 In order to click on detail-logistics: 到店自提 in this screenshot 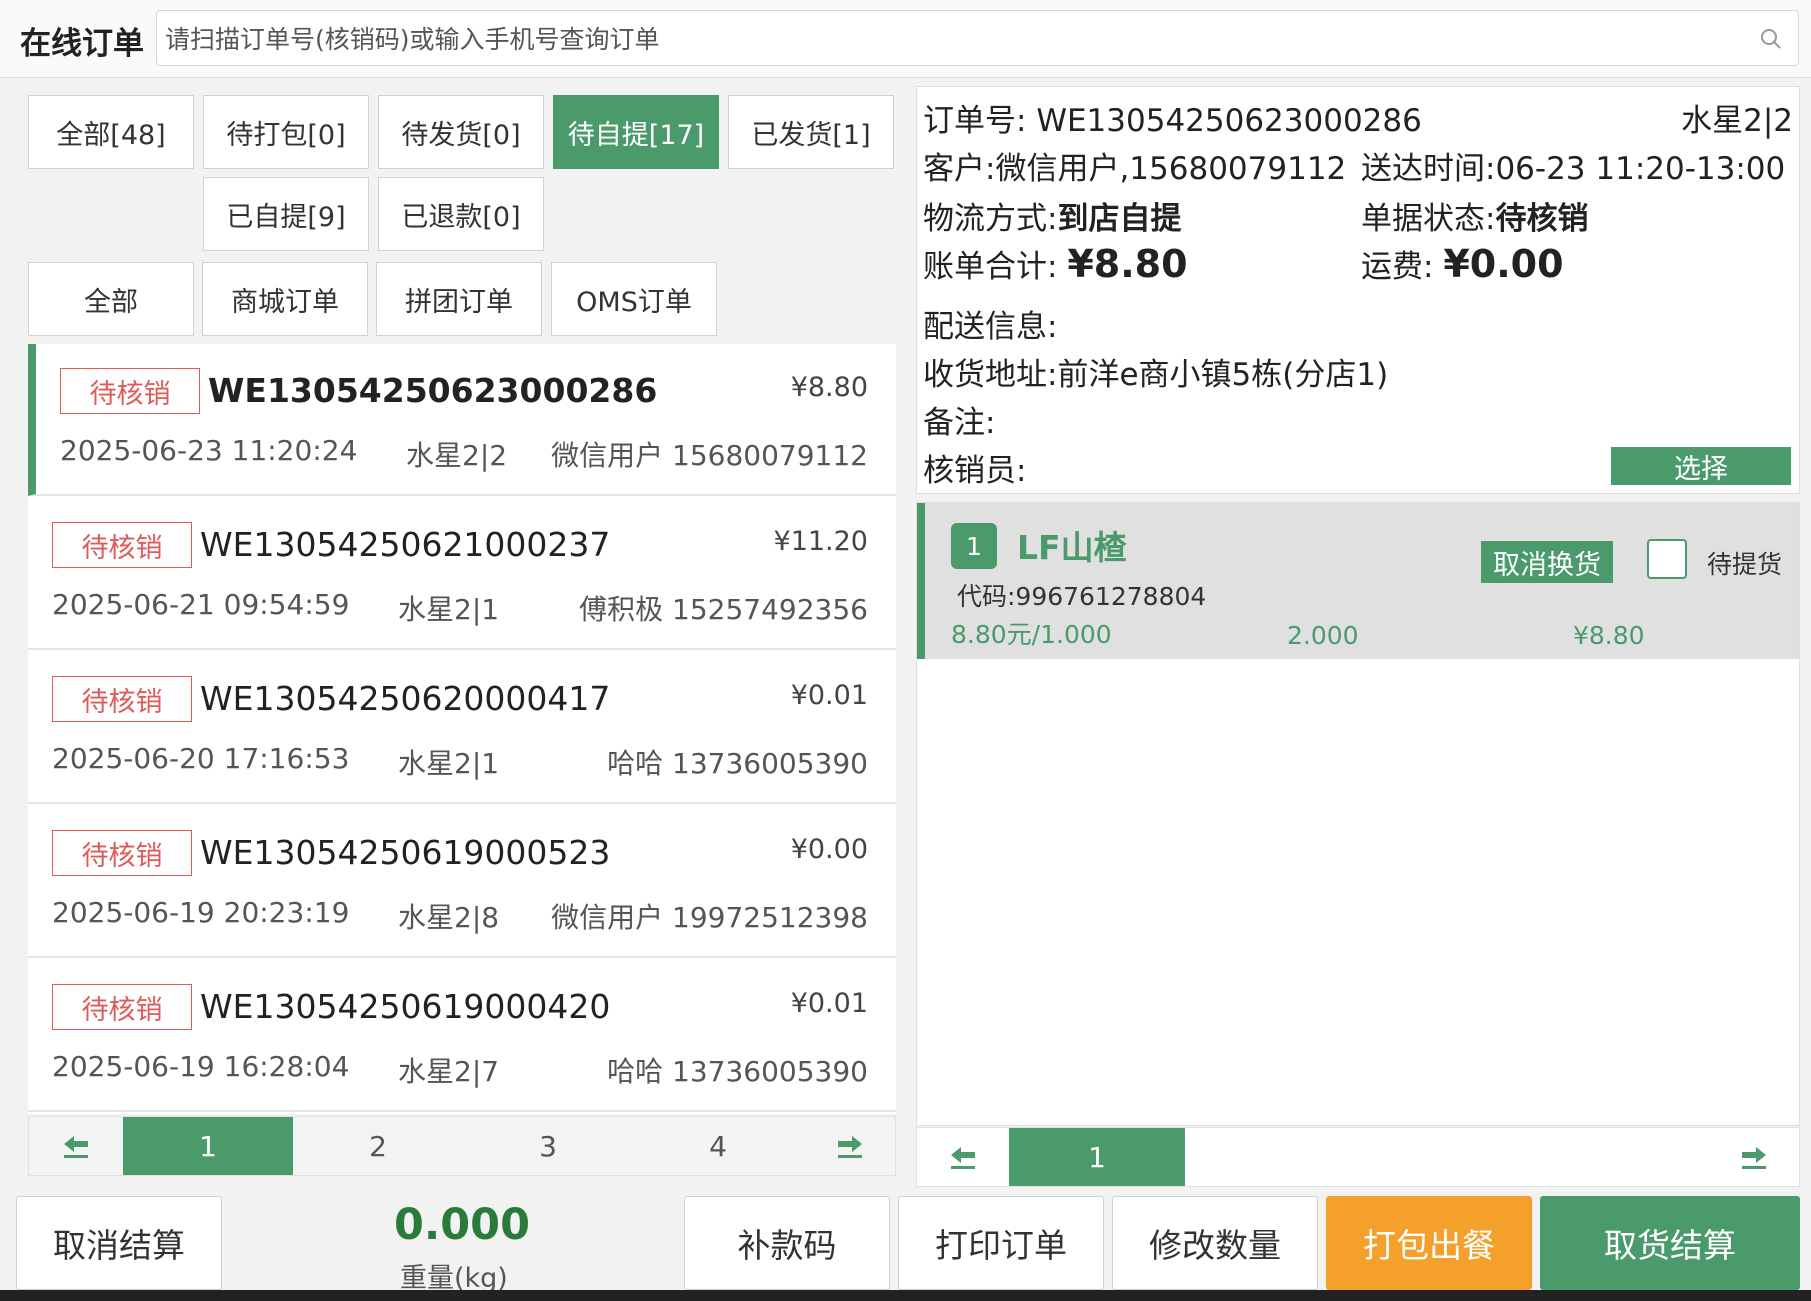, I will do `click(1119, 219)`.